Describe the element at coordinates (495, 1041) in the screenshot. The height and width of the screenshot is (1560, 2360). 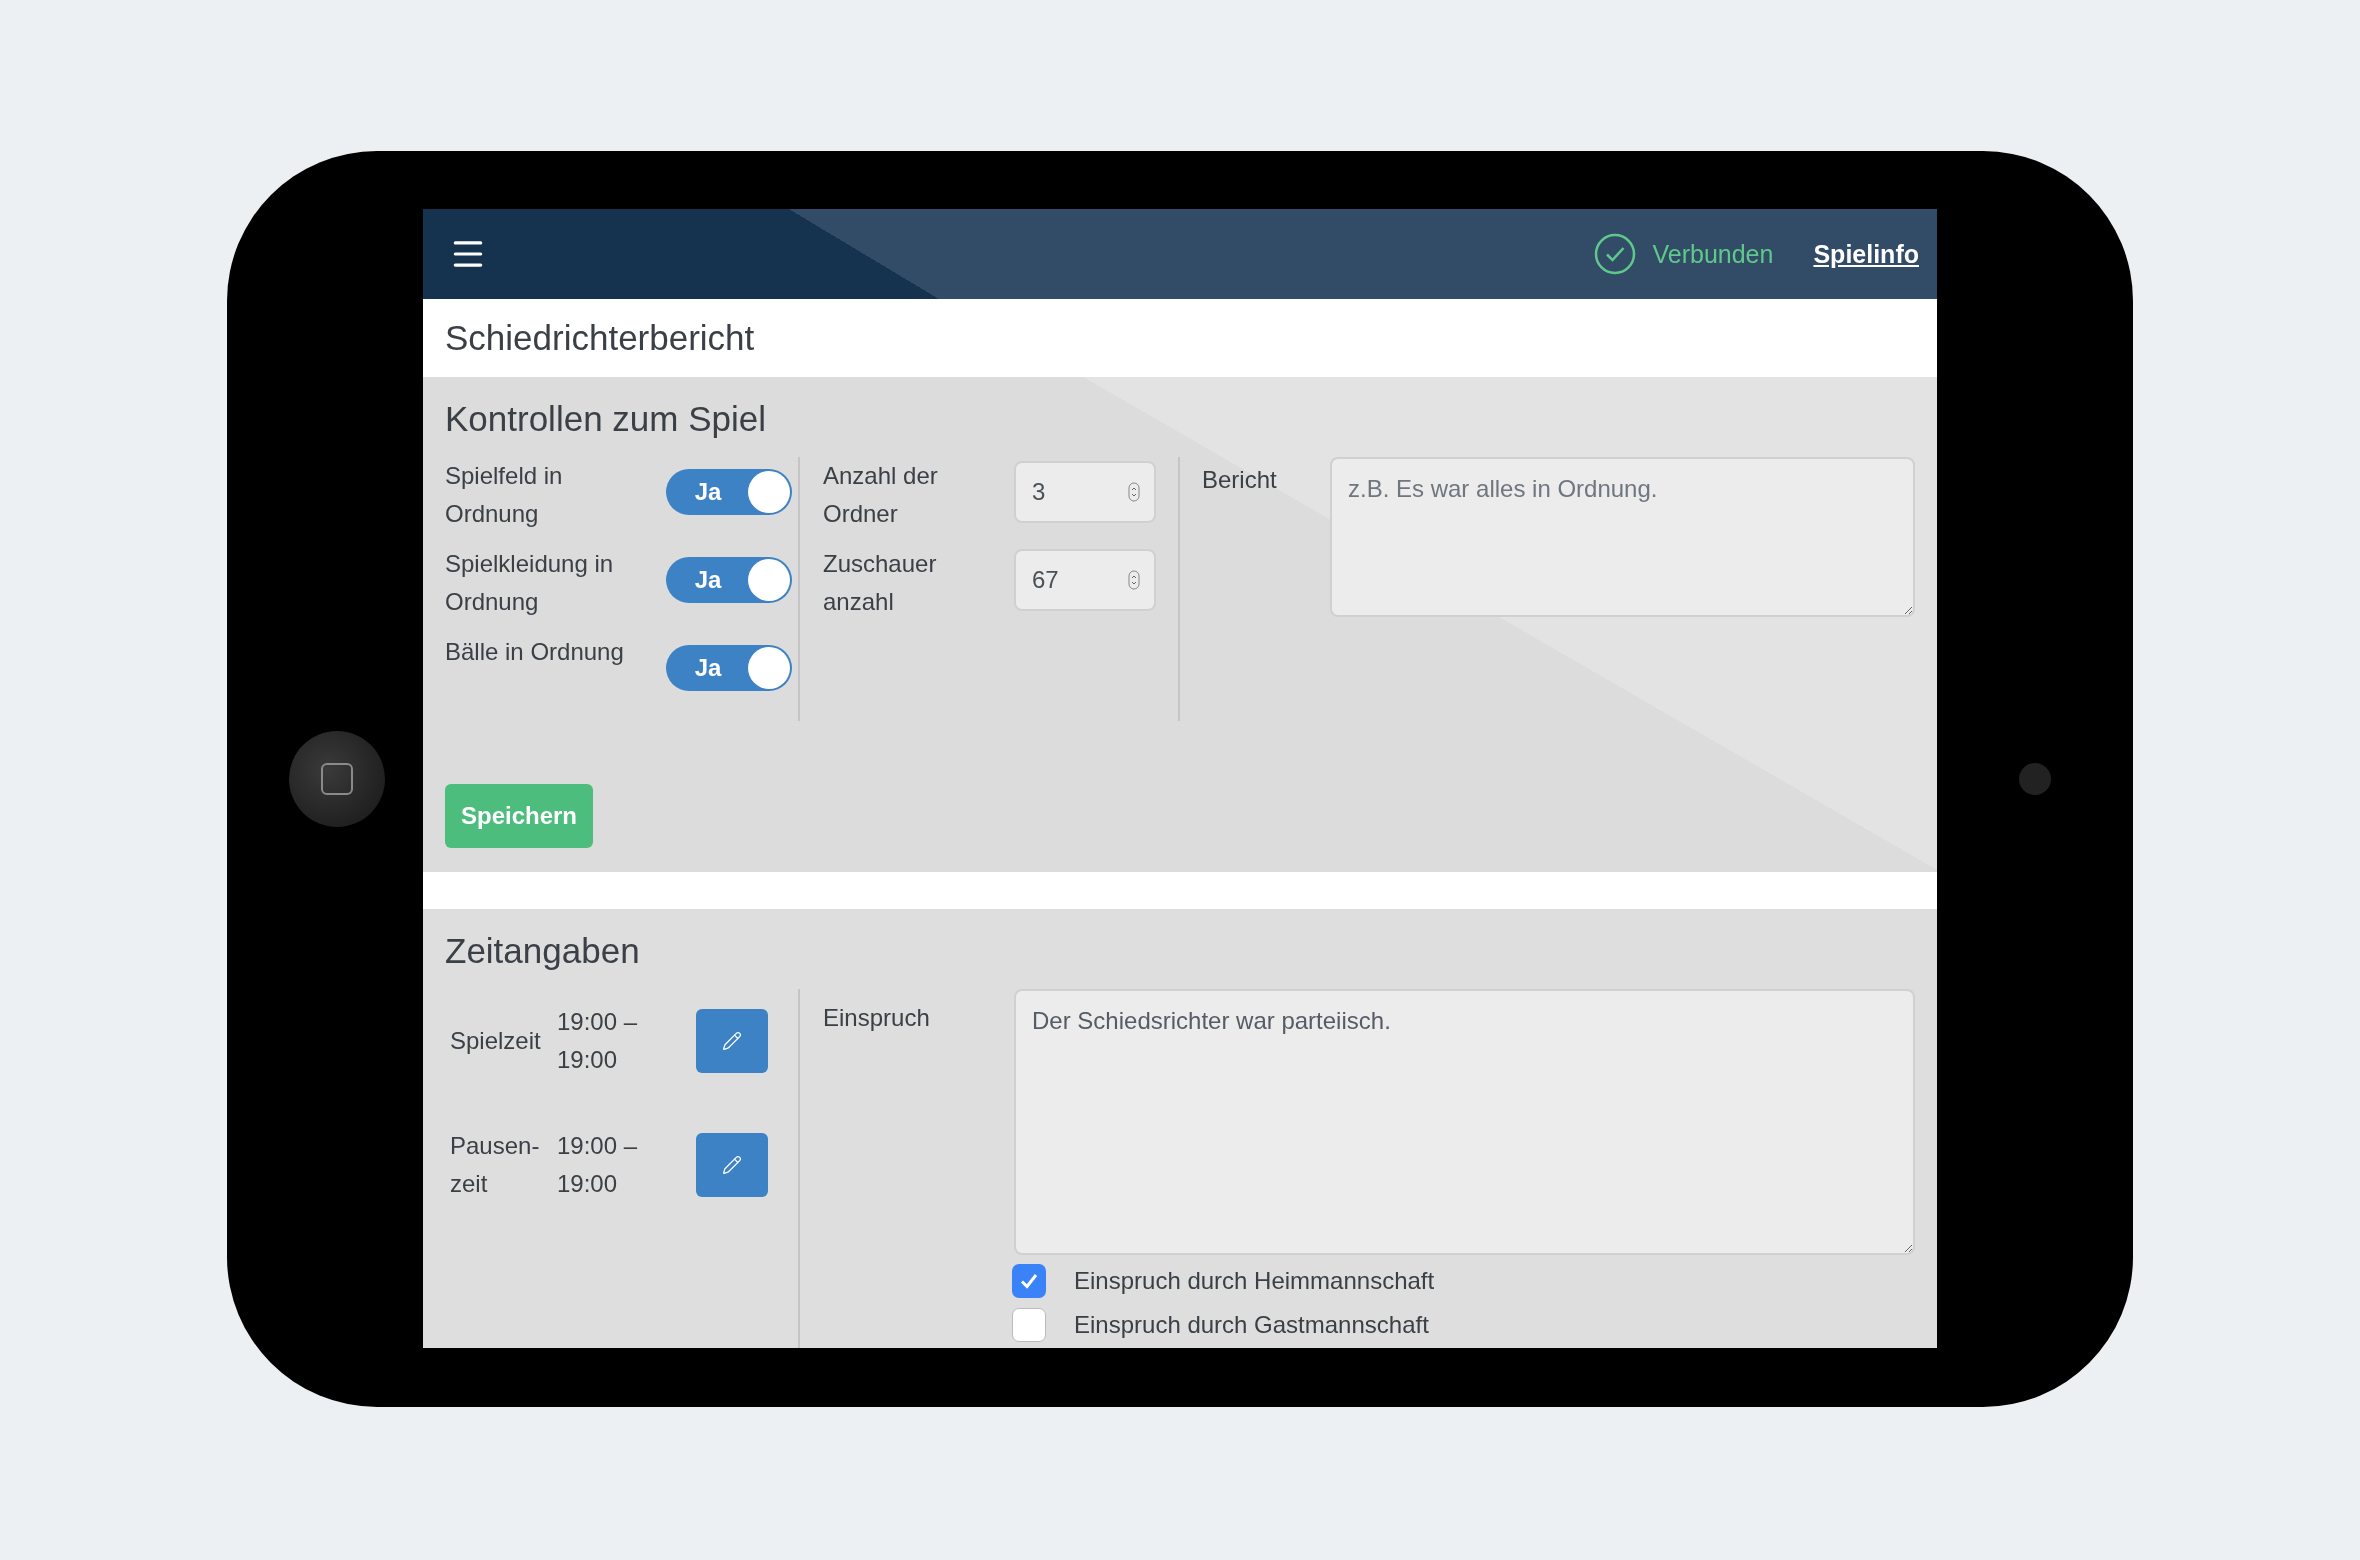
I see `field-label: Spielzeit` at that location.